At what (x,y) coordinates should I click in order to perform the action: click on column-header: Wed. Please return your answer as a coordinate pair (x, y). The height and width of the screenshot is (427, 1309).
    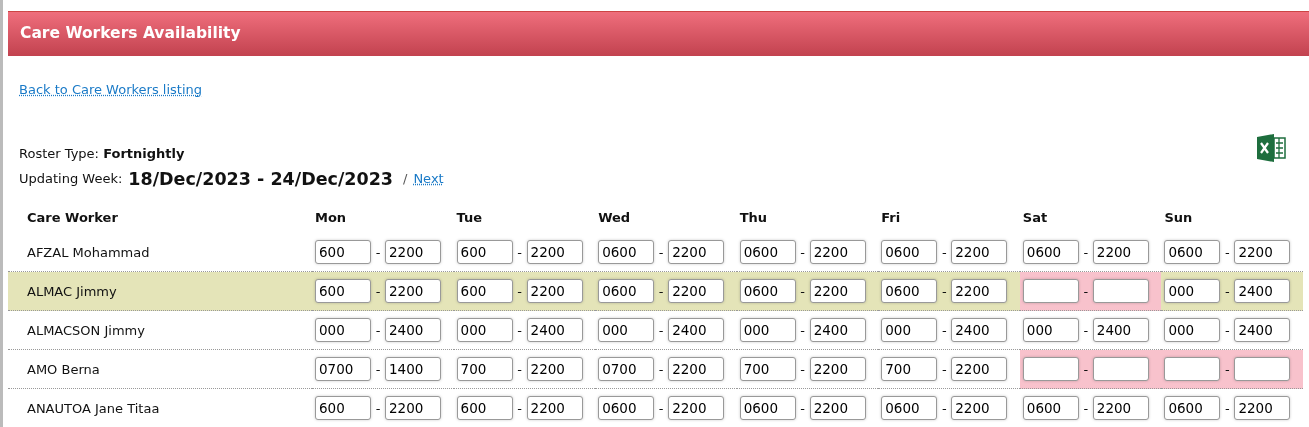
    Looking at the image, I should click on (614, 217).